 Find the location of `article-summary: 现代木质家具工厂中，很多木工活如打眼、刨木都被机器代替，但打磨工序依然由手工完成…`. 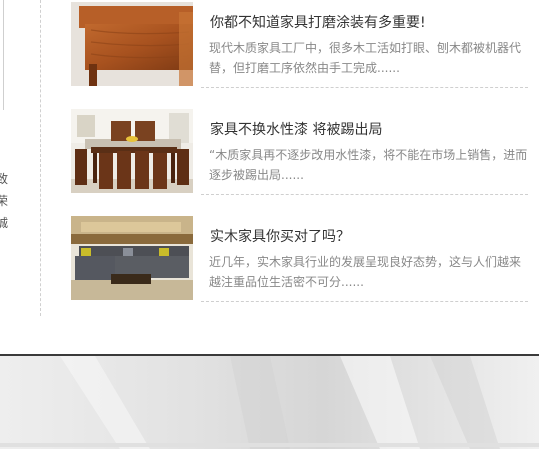

article-summary: 现代木质家具工厂中，很多木工活如打眼、刨木都被机器代替，但打磨工序依然由手工完成… is located at coordinates (365, 58).